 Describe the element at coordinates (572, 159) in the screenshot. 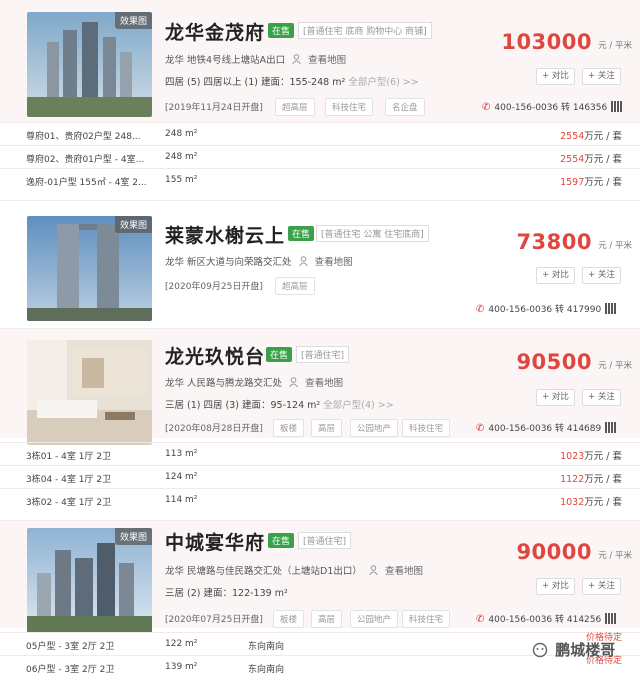

I see `unit-total: 2554` at that location.